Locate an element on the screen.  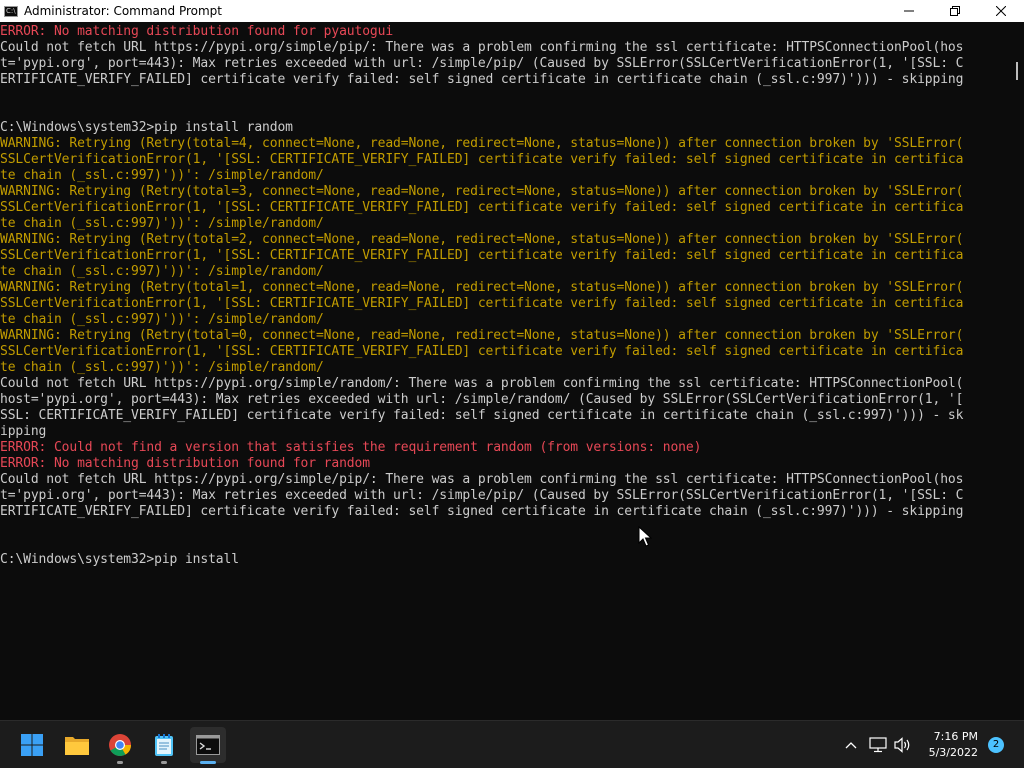
minimize-button is located at coordinates (909, 11).